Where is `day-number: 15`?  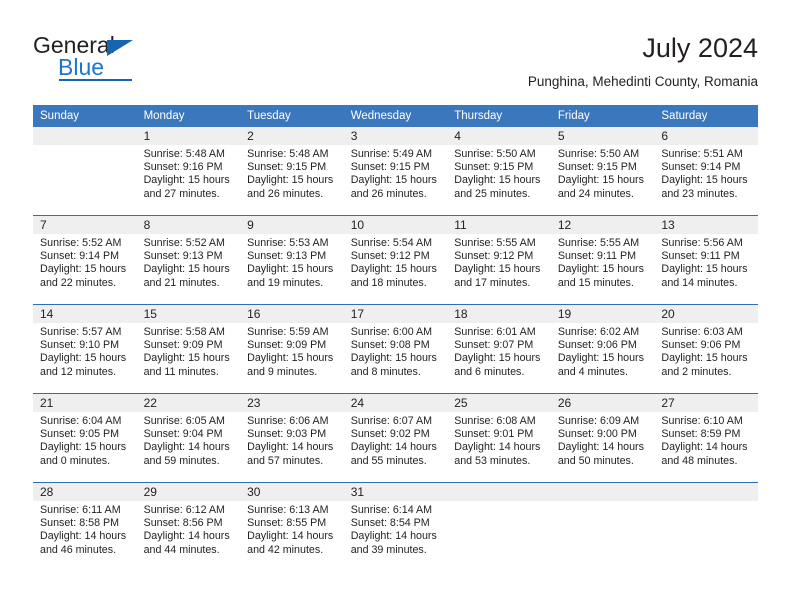
day-number: 15 is located at coordinates (188, 314).